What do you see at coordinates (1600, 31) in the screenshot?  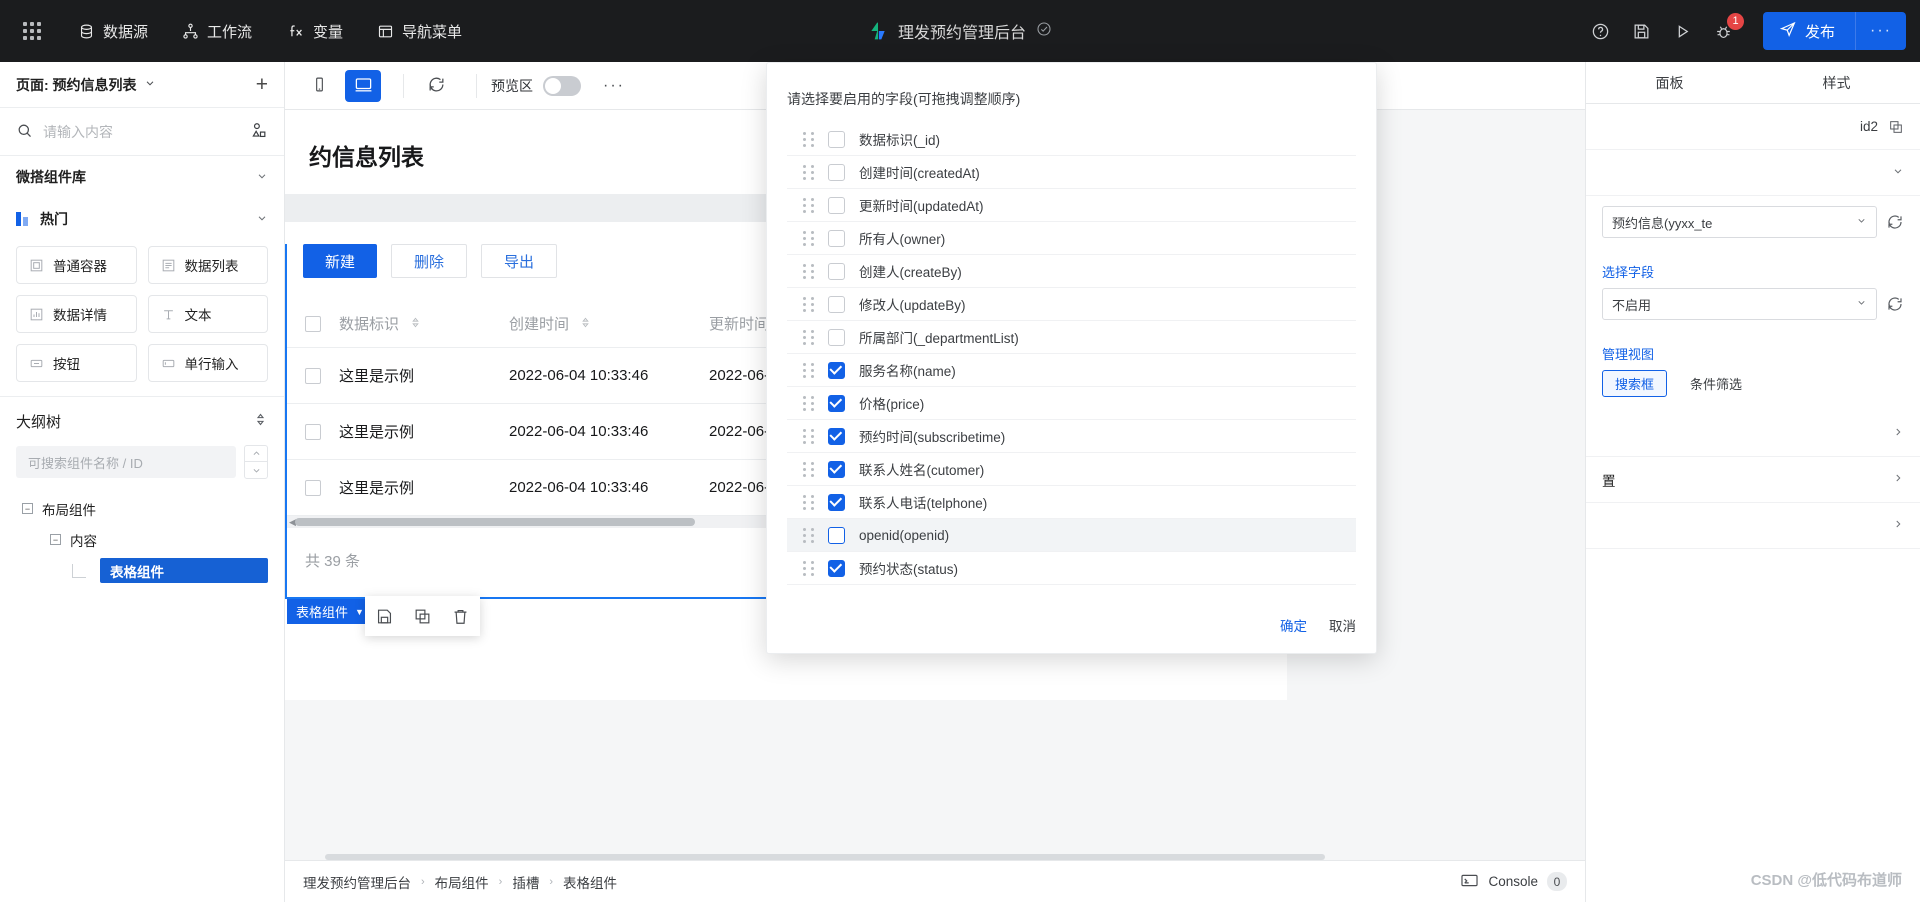 I see `help-circle-icon` at bounding box center [1600, 31].